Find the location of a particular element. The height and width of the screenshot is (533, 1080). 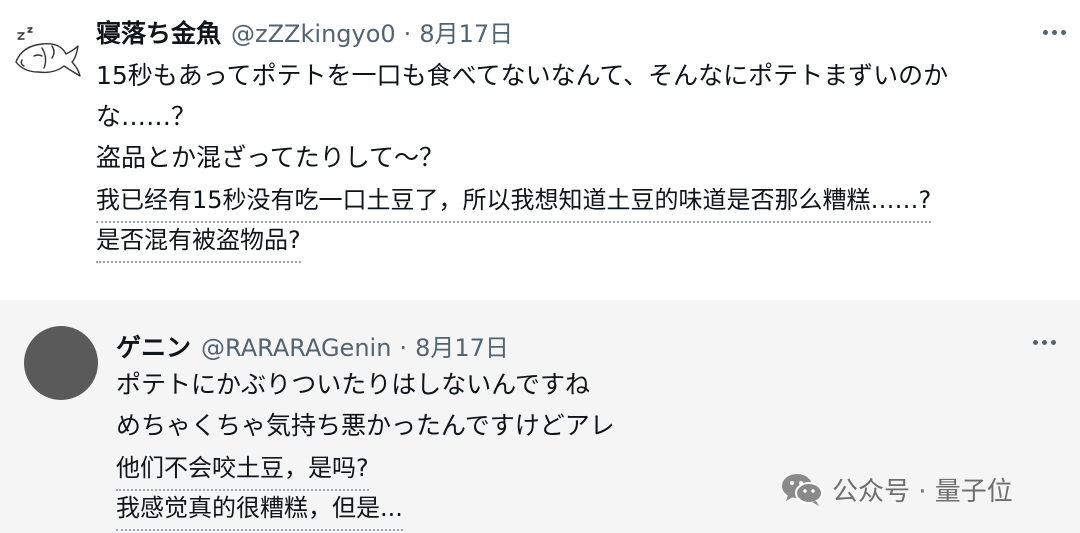

tweet-text-line: な……？ is located at coordinates (146, 116).